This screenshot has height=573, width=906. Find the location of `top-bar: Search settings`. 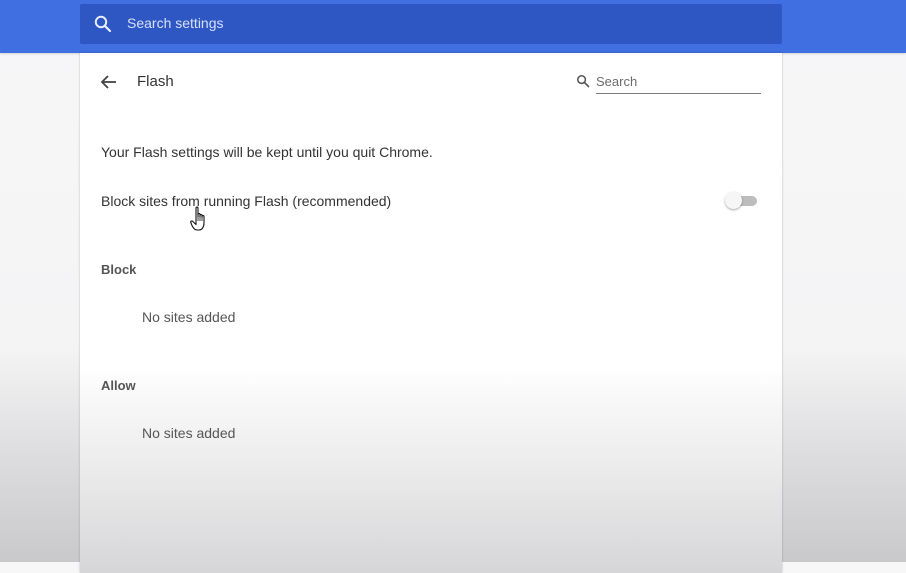

top-bar: Search settings is located at coordinates (453, 26).